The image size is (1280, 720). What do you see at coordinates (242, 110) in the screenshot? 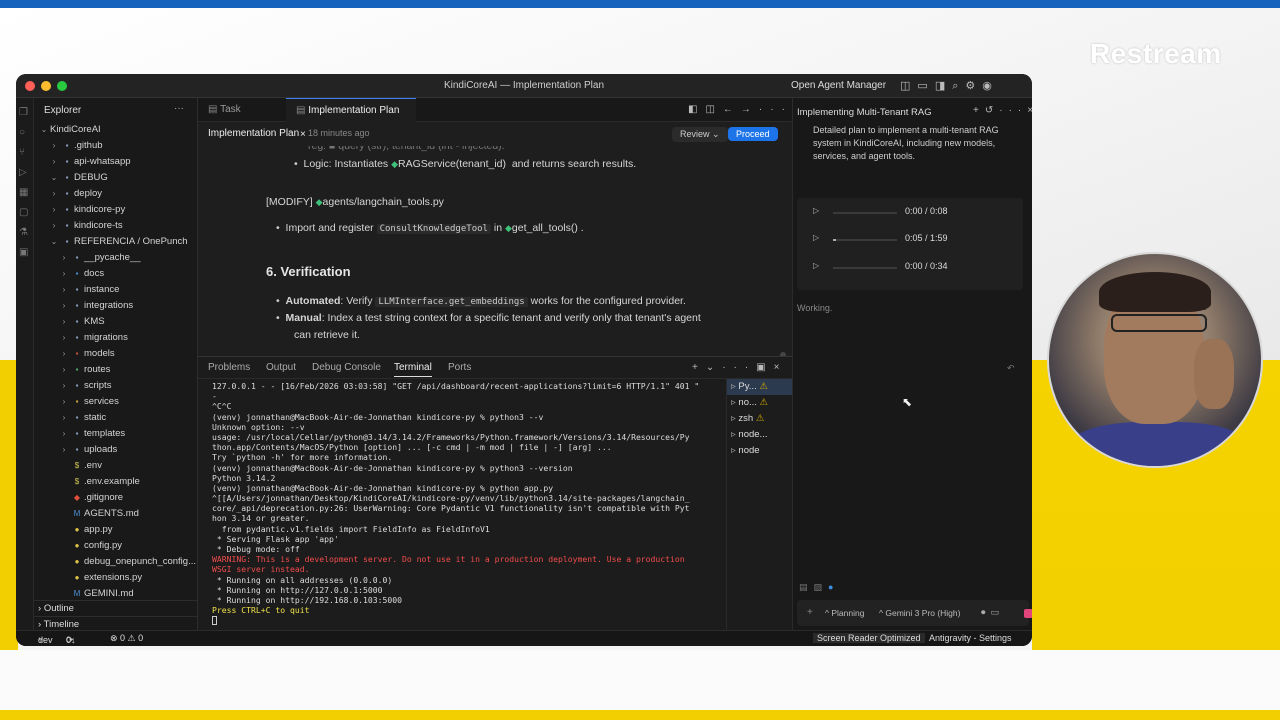
I see `tab-task: ▤ Task` at bounding box center [242, 110].